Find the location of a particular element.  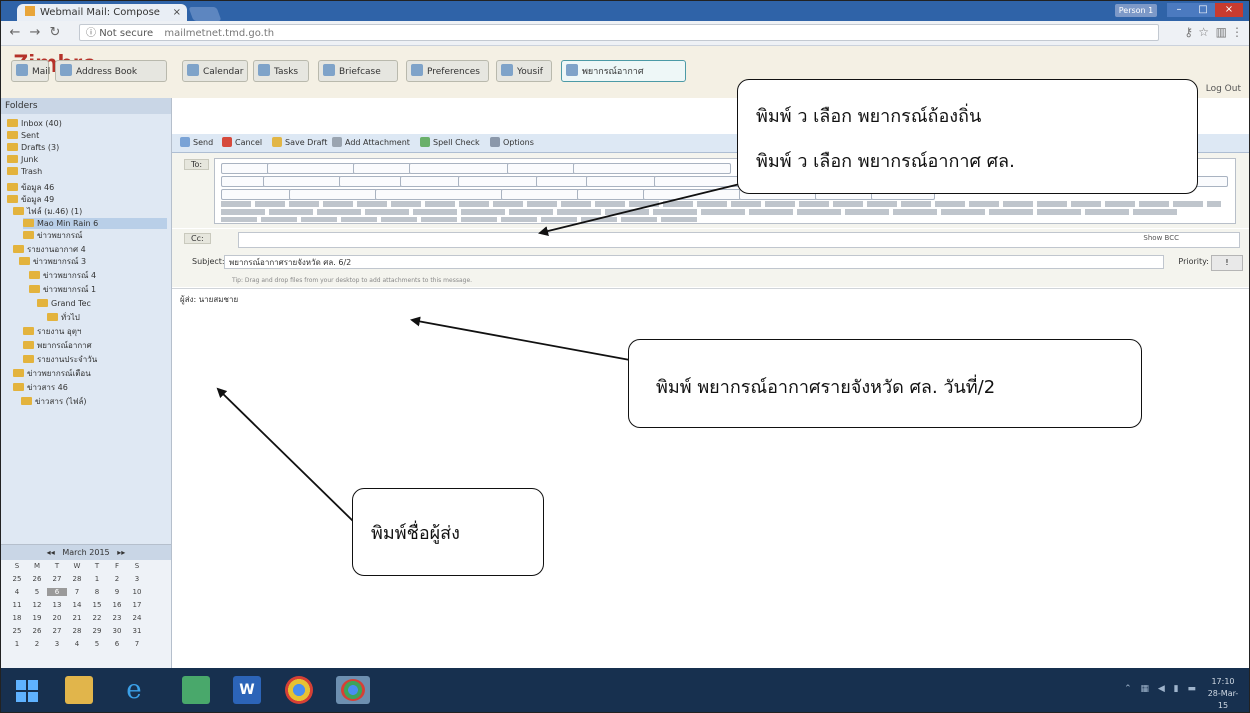

folder-item: ข่าวพยากรณ์ 1 is located at coordinates (98, 289).